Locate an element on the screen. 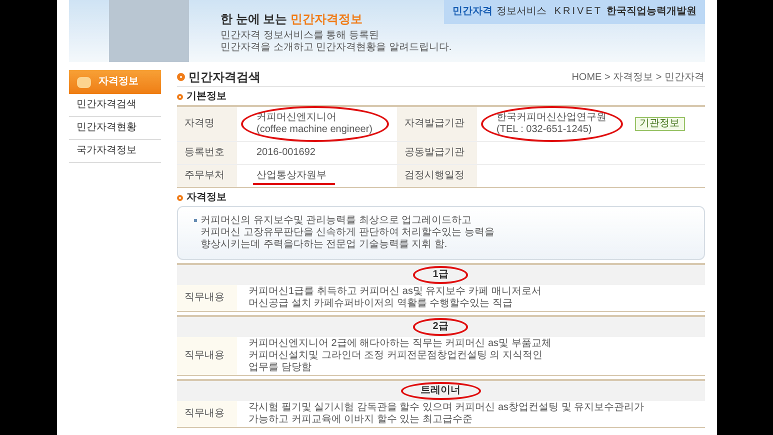 This screenshot has height=435, width=773. duty-text: 업무를 담당함 is located at coordinates (280, 368).